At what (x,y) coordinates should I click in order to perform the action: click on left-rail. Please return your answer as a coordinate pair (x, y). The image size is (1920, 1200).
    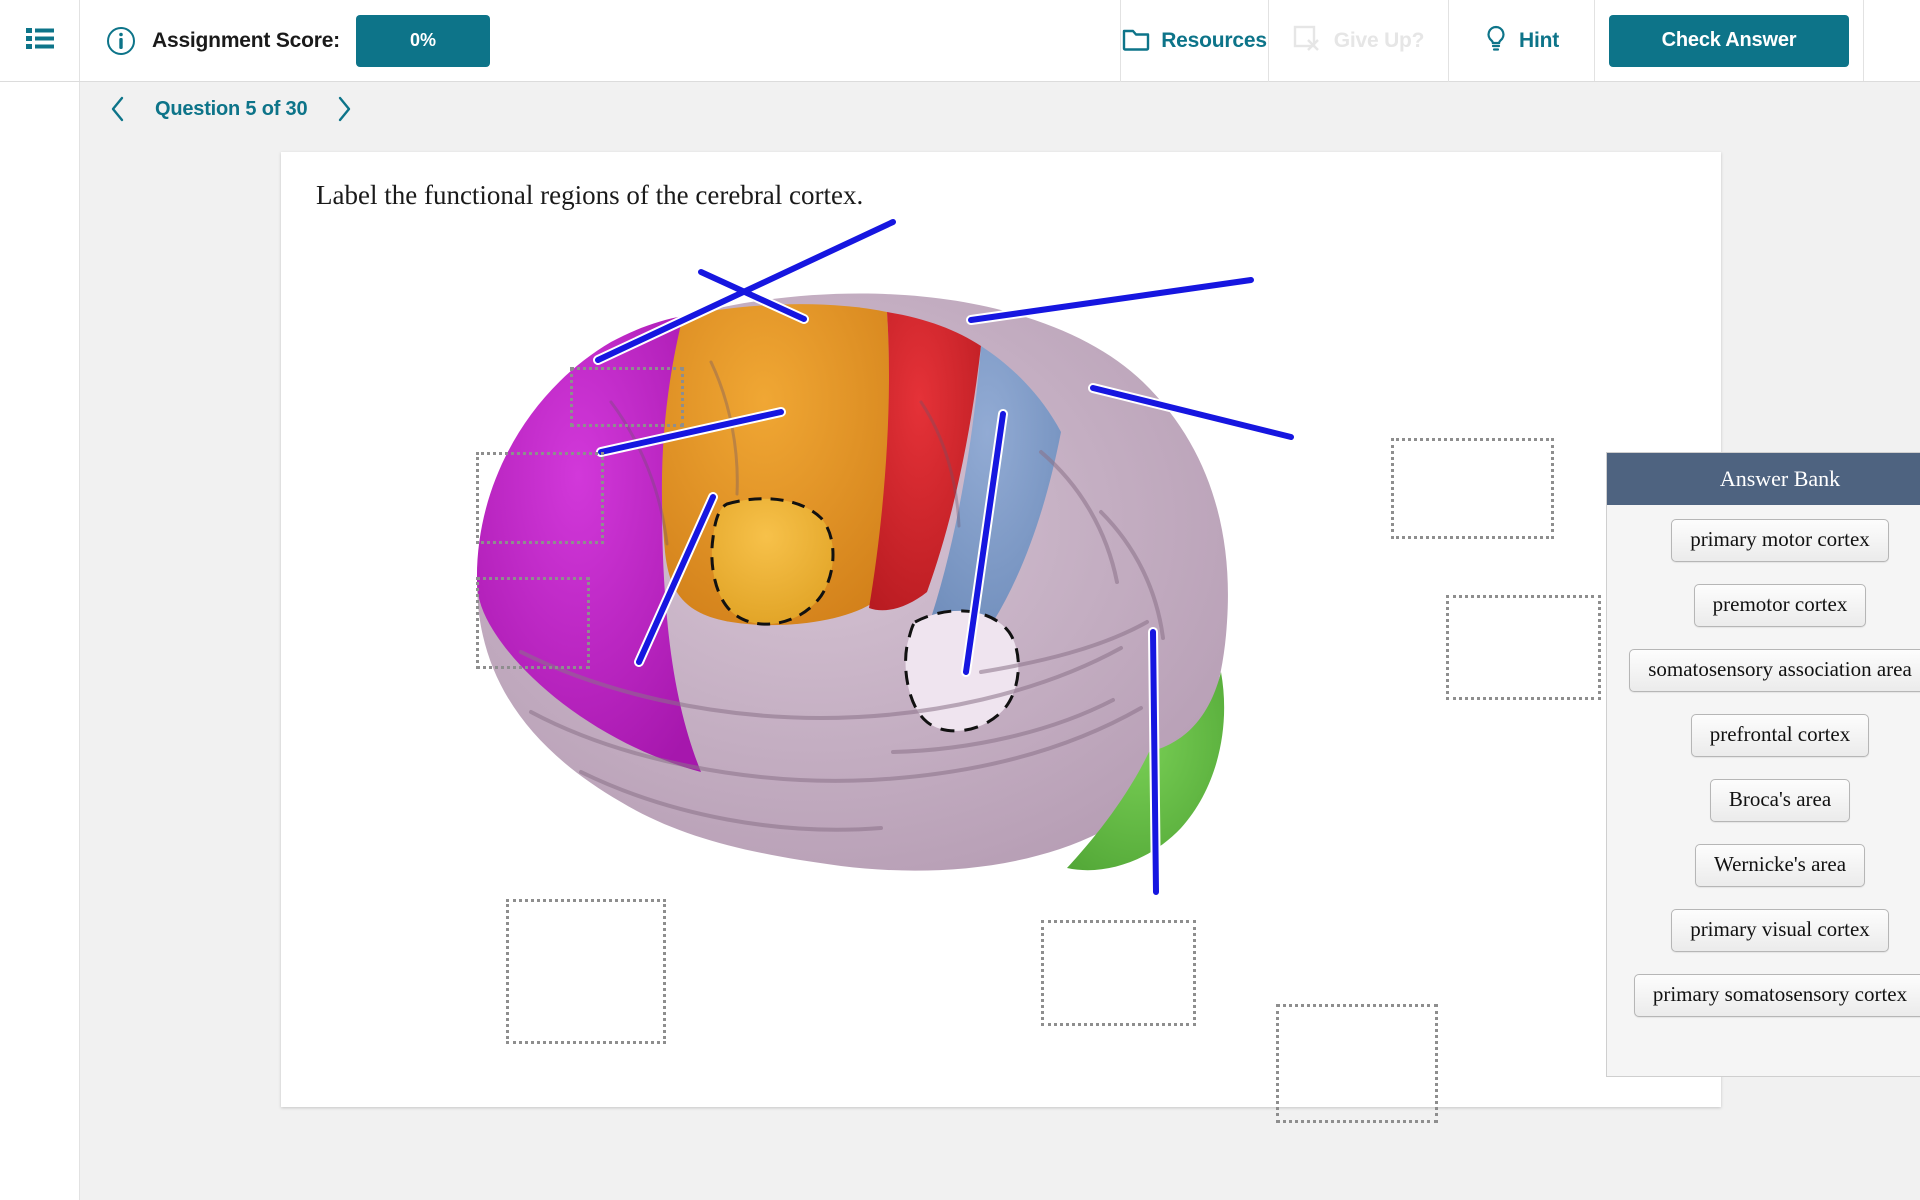
    Looking at the image, I should click on (40, 641).